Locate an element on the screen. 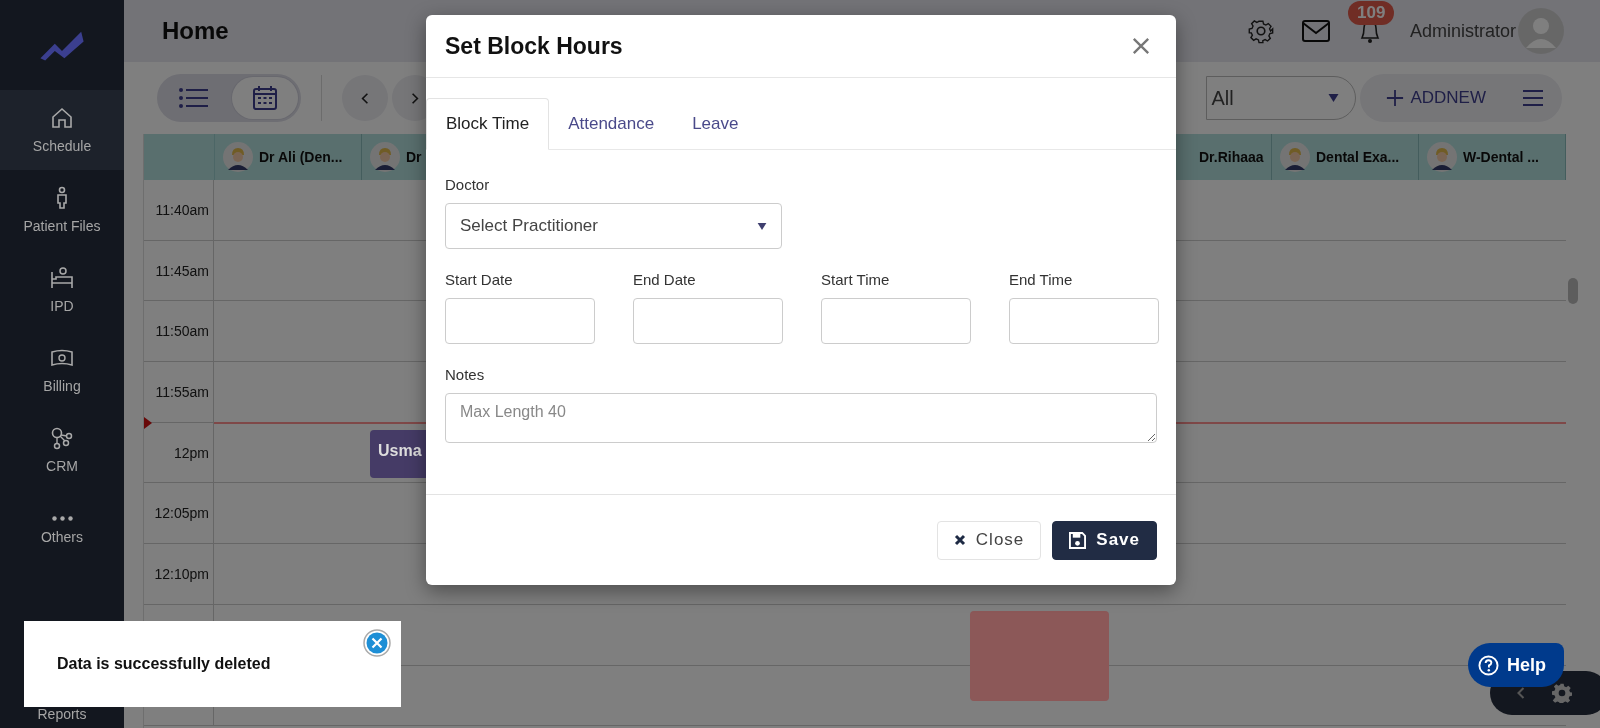 This screenshot has width=1600, height=728. sidebar-item: Patient Files is located at coordinates (62, 210).